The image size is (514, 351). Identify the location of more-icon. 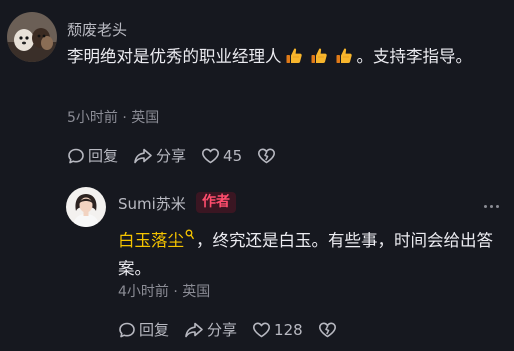
(491, 206).